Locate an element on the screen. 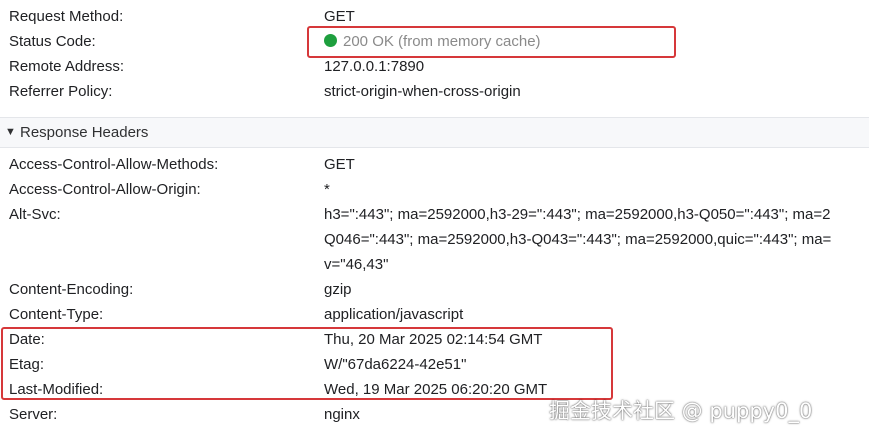  header-value: strict-origin-when-cross-origin is located at coordinates (422, 91).